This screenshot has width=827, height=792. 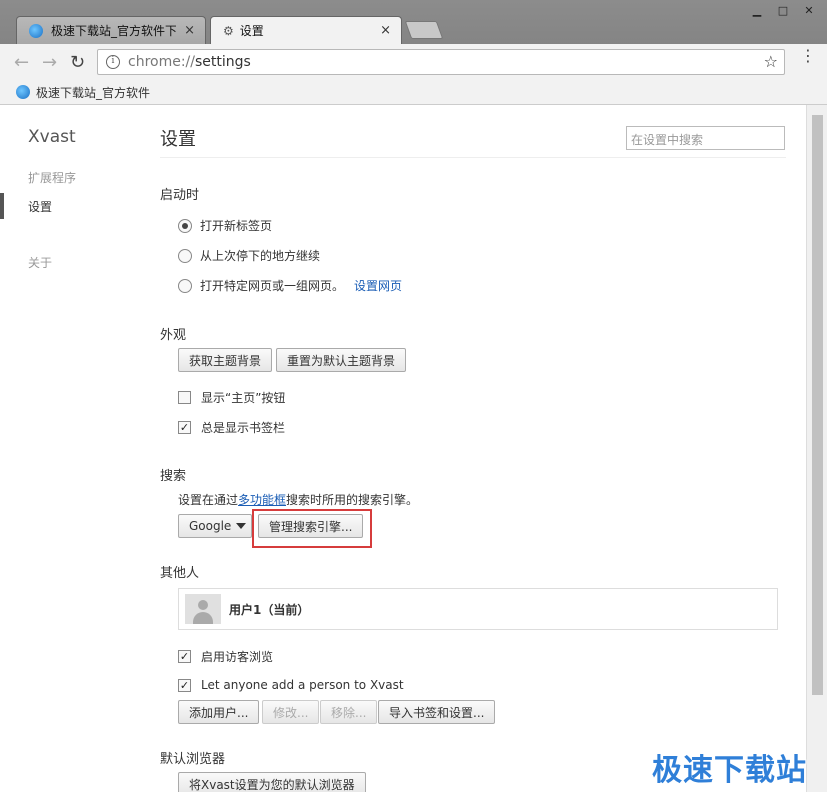 What do you see at coordinates (236, 226) in the screenshot?
I see `radio-label: 打开新标签页` at bounding box center [236, 226].